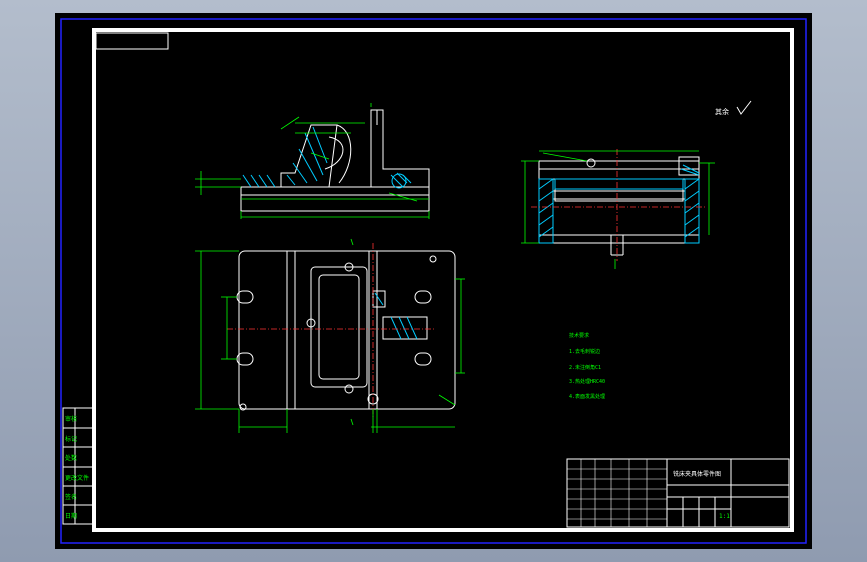 The height and width of the screenshot is (562, 867). I want to click on note-1: 1.去毛刺锐边, so click(584, 351).